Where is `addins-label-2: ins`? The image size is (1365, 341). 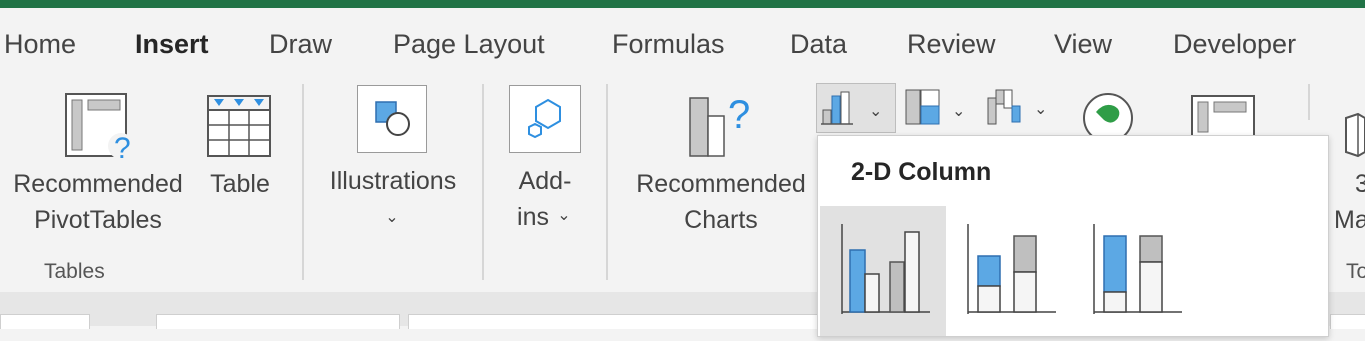
addins-label-2: ins is located at coordinates (533, 217).